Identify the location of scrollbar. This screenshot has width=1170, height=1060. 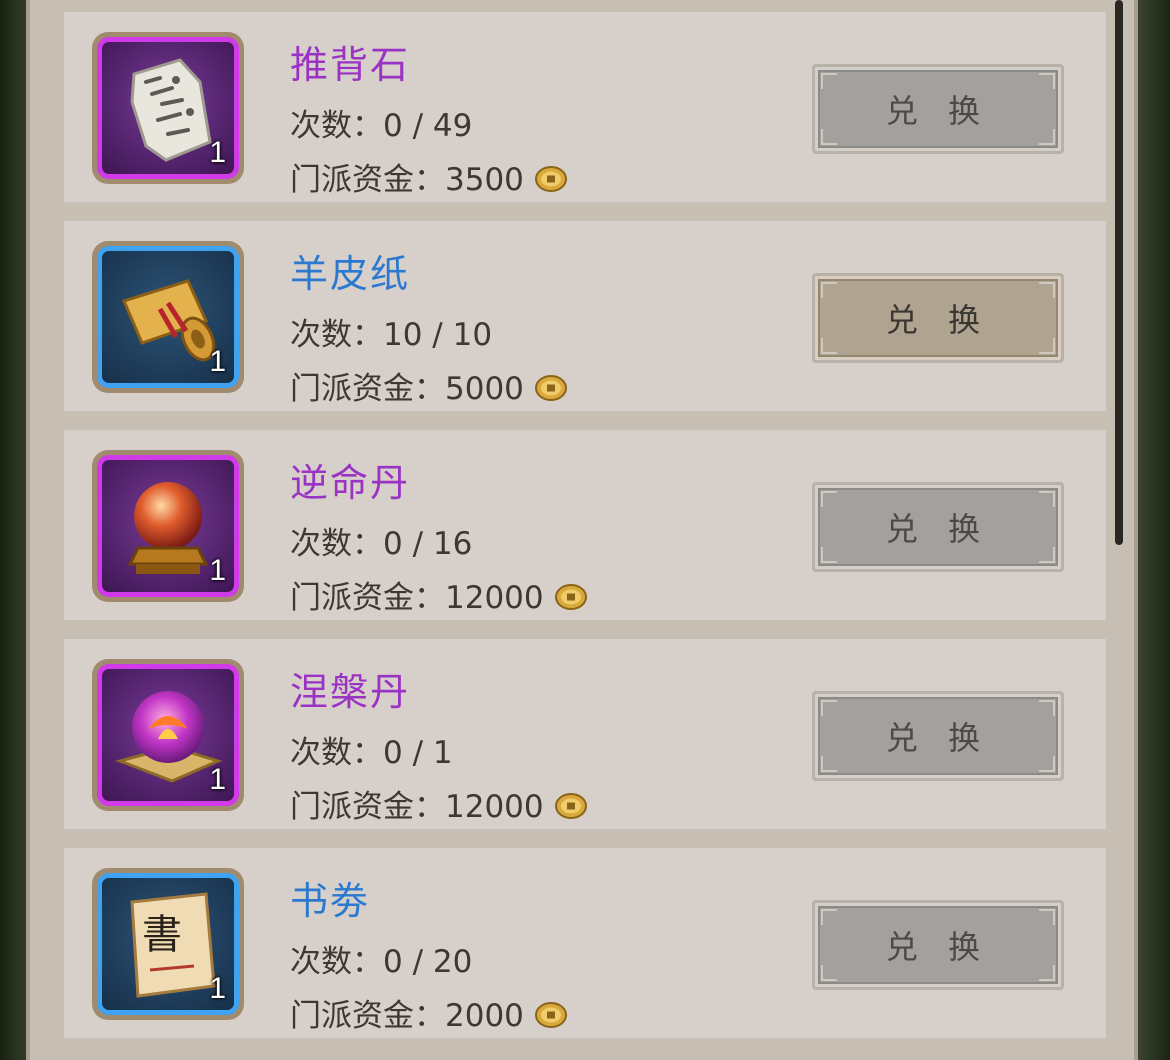
(1119, 272).